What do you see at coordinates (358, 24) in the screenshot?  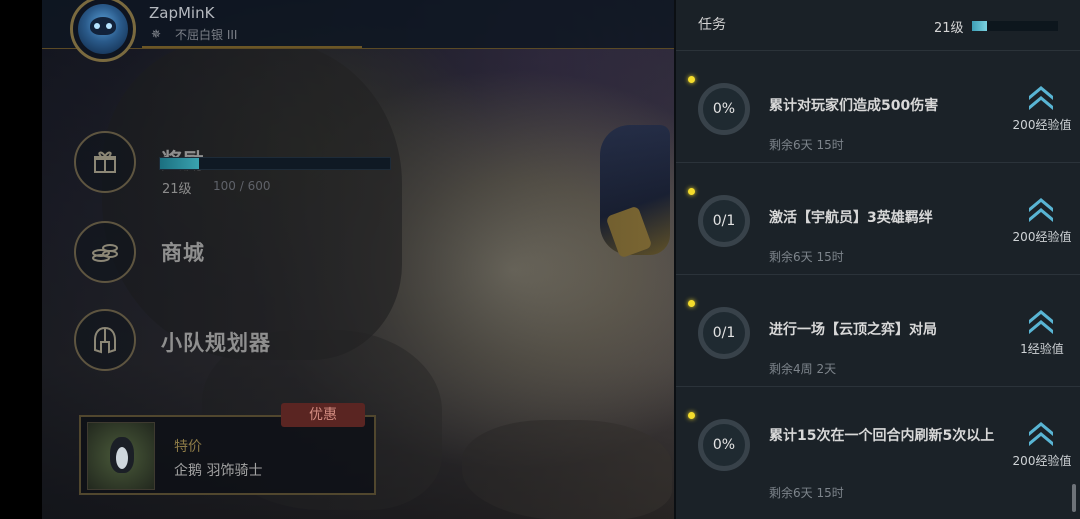 I see `profile-header` at bounding box center [358, 24].